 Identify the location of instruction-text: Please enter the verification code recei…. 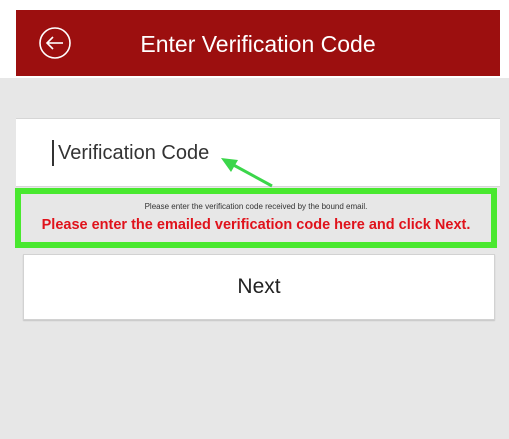
(256, 206).